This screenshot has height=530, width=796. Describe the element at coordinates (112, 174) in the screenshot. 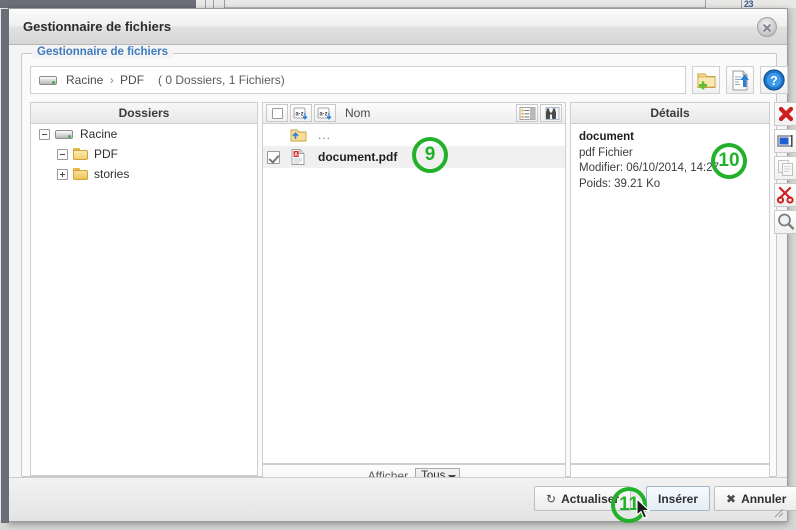

I see `tree-item-label: stories` at that location.